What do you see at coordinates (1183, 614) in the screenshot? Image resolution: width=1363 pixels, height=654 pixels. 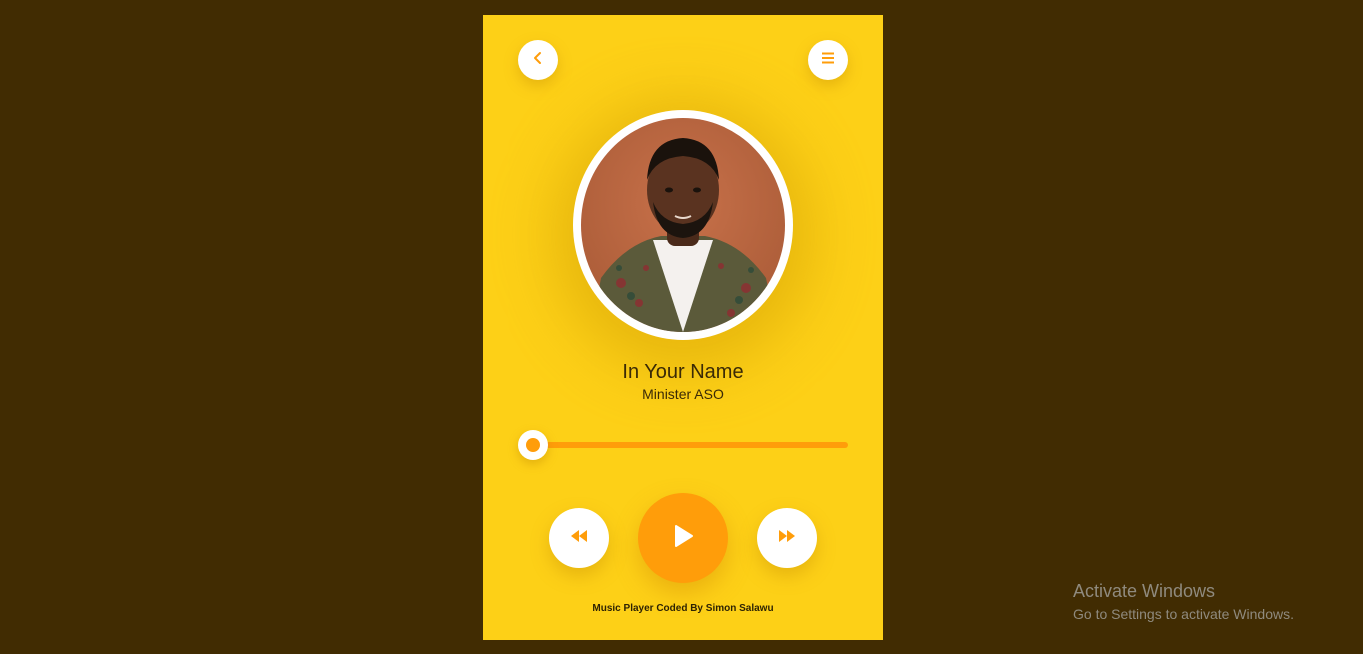 I see `watermark-subtitle: Go to Settings to activate Windows.` at bounding box center [1183, 614].